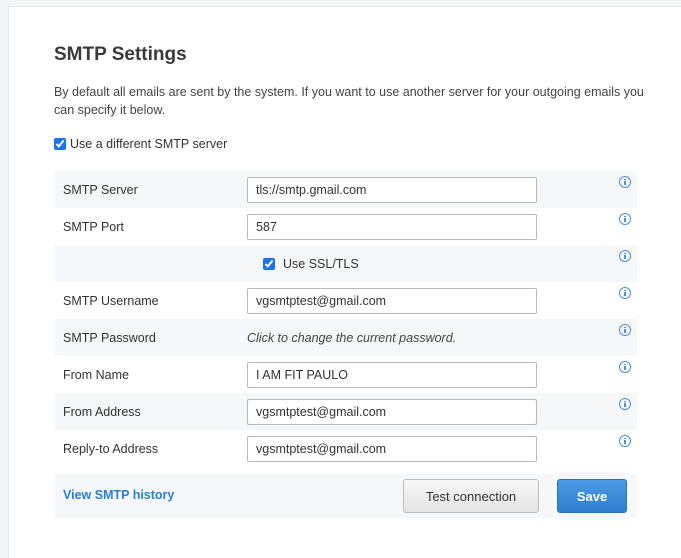  I want to click on ssl-checkbox, so click(269, 263).